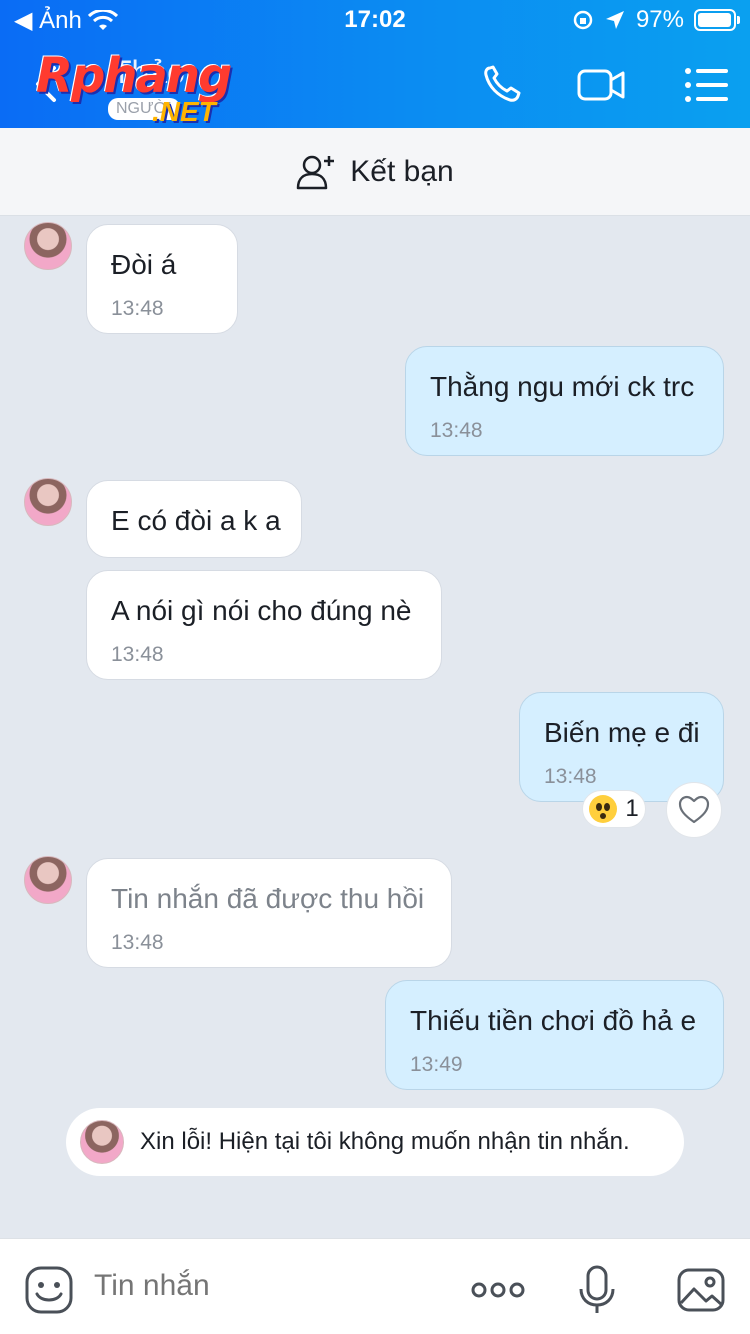 The height and width of the screenshot is (1334, 750). I want to click on message-bubble-outgoing: Thiếu tiền chơi đồ hả e 13:49, so click(554, 1035).